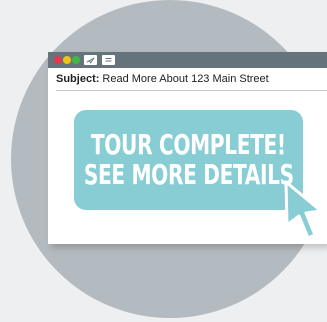 This screenshot has width=327, height=322. Describe the element at coordinates (187, 60) in the screenshot. I see `window-titlebar` at that location.